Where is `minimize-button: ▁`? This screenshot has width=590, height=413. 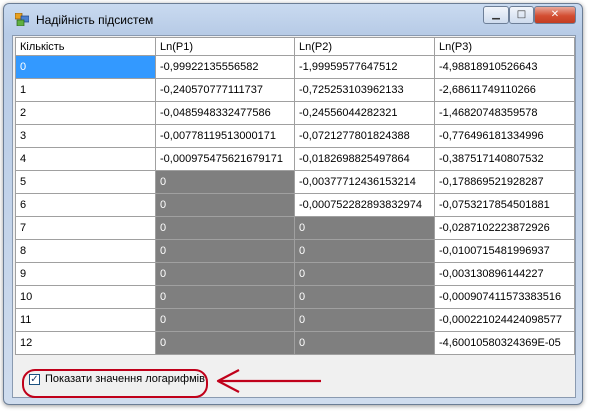 minimize-button: ▁ is located at coordinates (496, 15).